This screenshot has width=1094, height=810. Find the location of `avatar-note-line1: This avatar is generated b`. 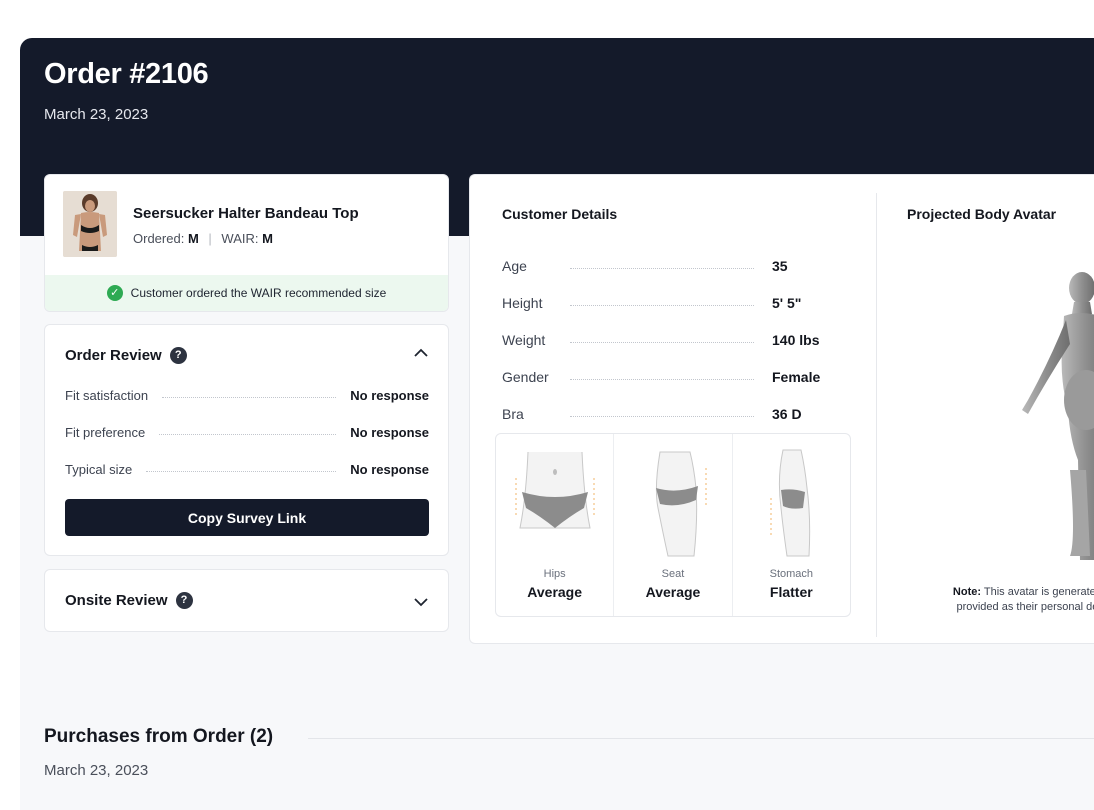

avatar-note-line1: This avatar is generated b is located at coordinates (1038, 592).